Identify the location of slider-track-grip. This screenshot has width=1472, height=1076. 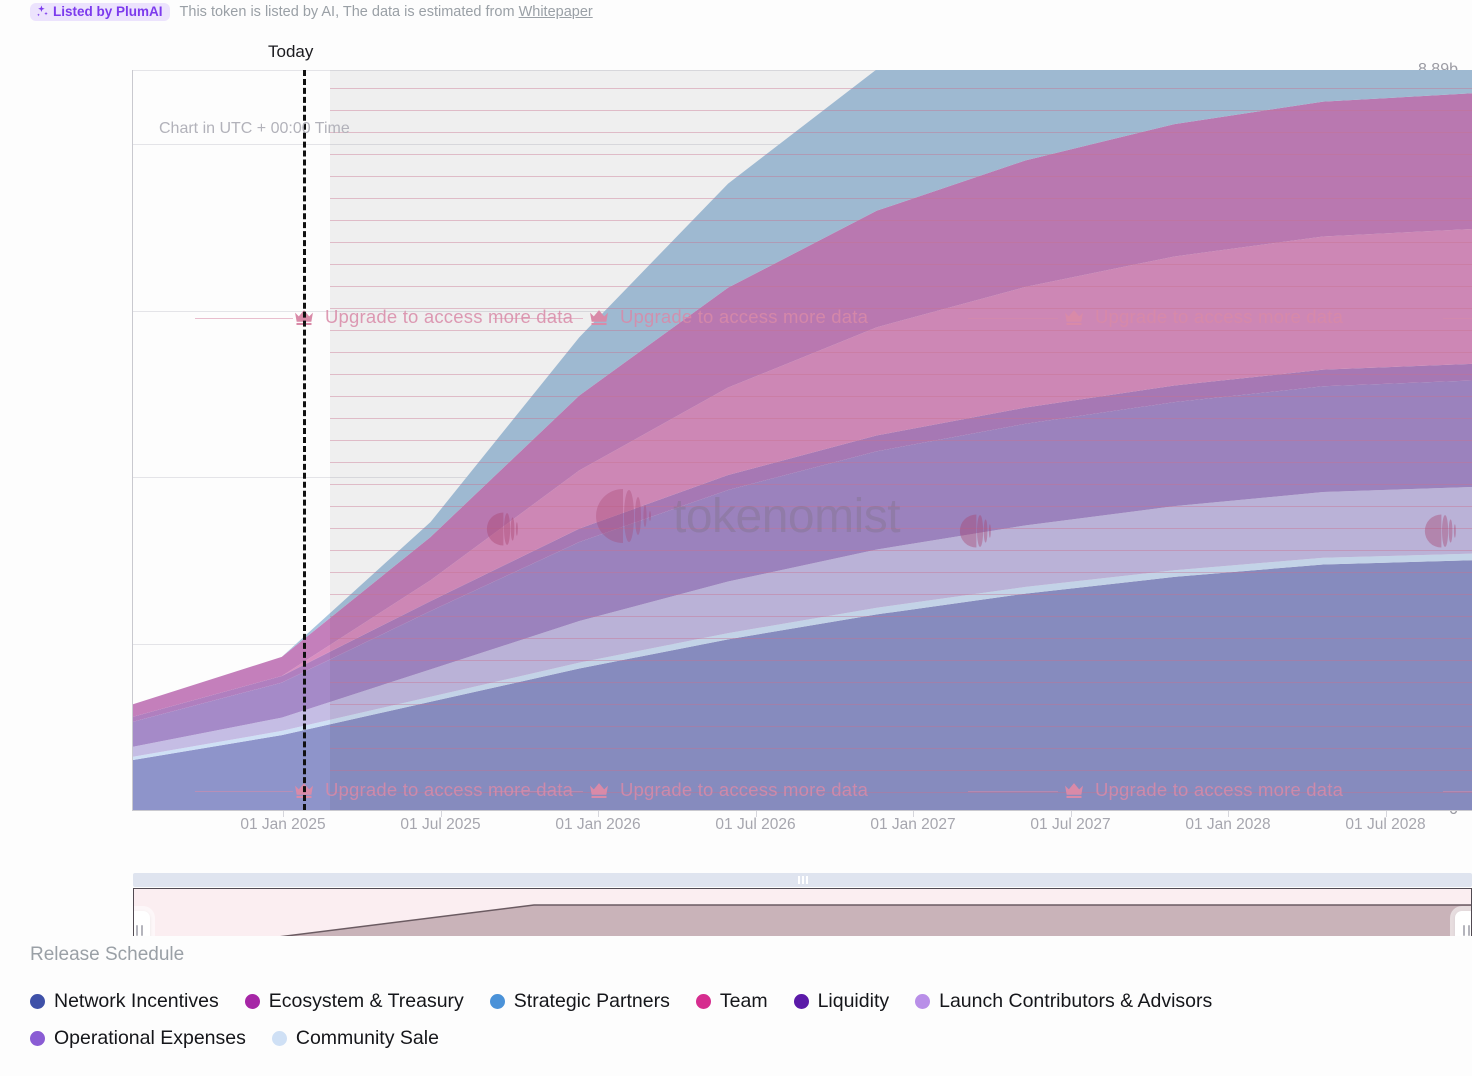
(802, 880).